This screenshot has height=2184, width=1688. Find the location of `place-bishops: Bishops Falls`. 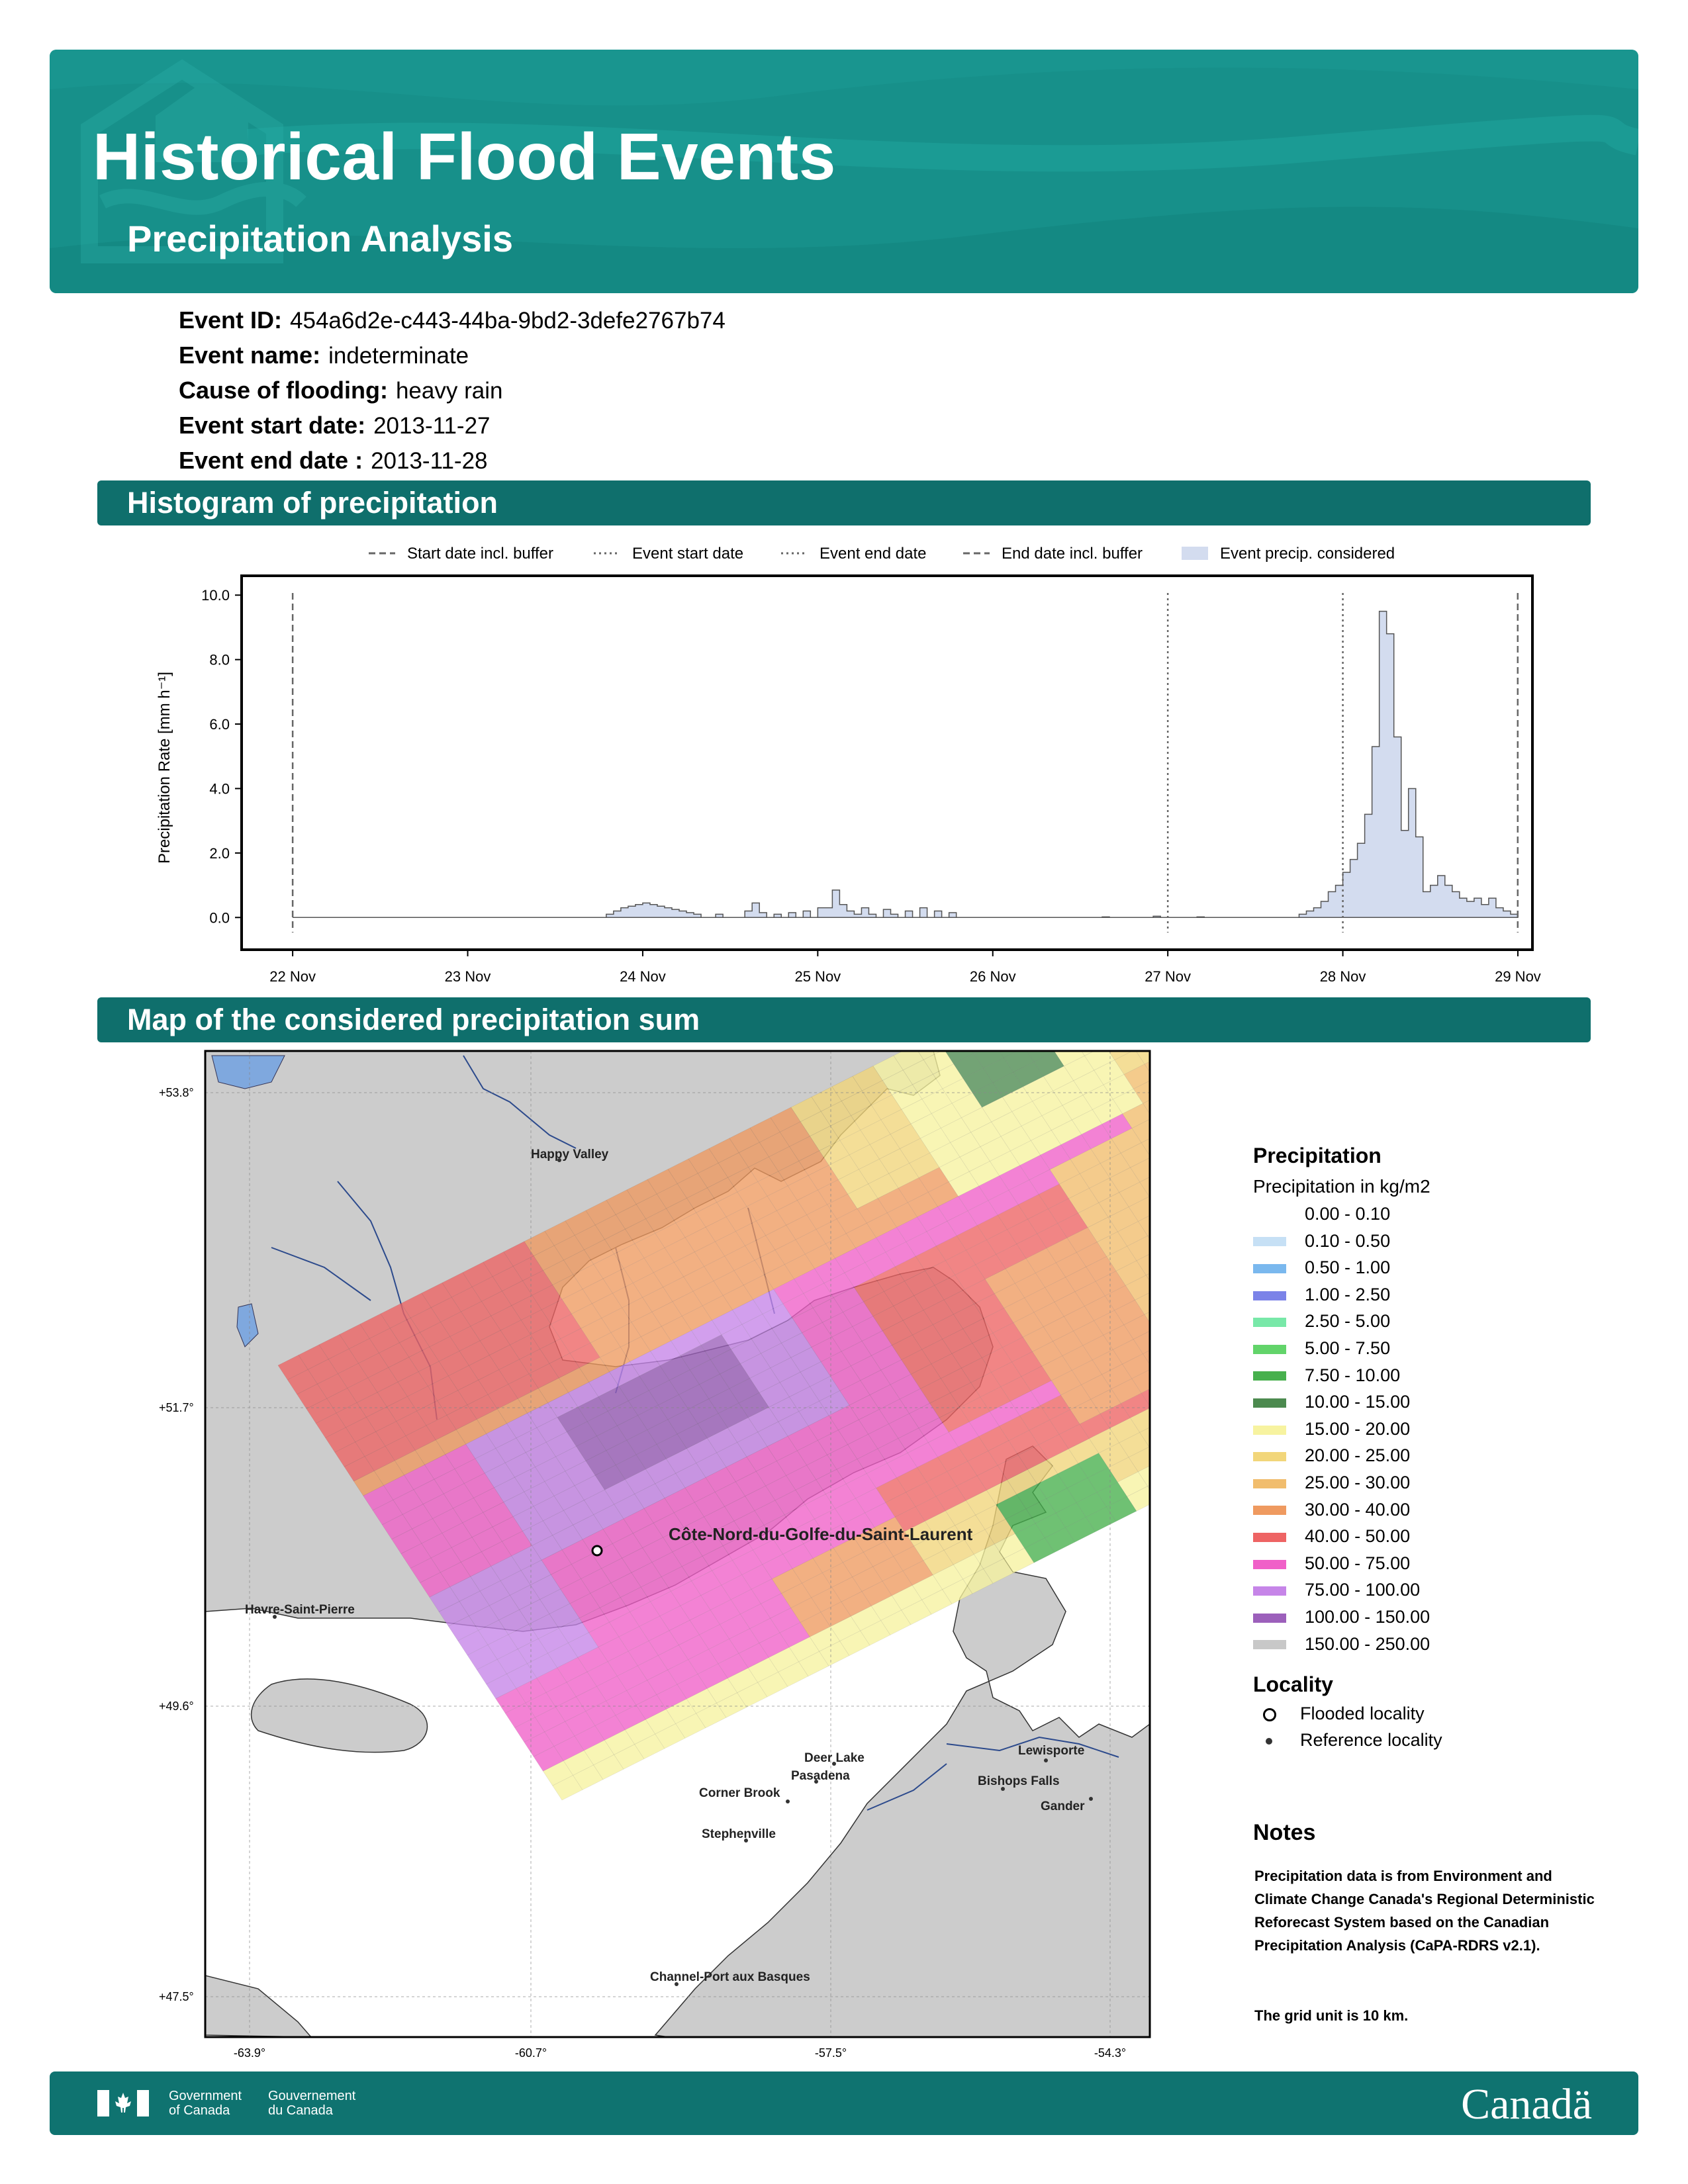

place-bishops: Bishops Falls is located at coordinates (1019, 1781).